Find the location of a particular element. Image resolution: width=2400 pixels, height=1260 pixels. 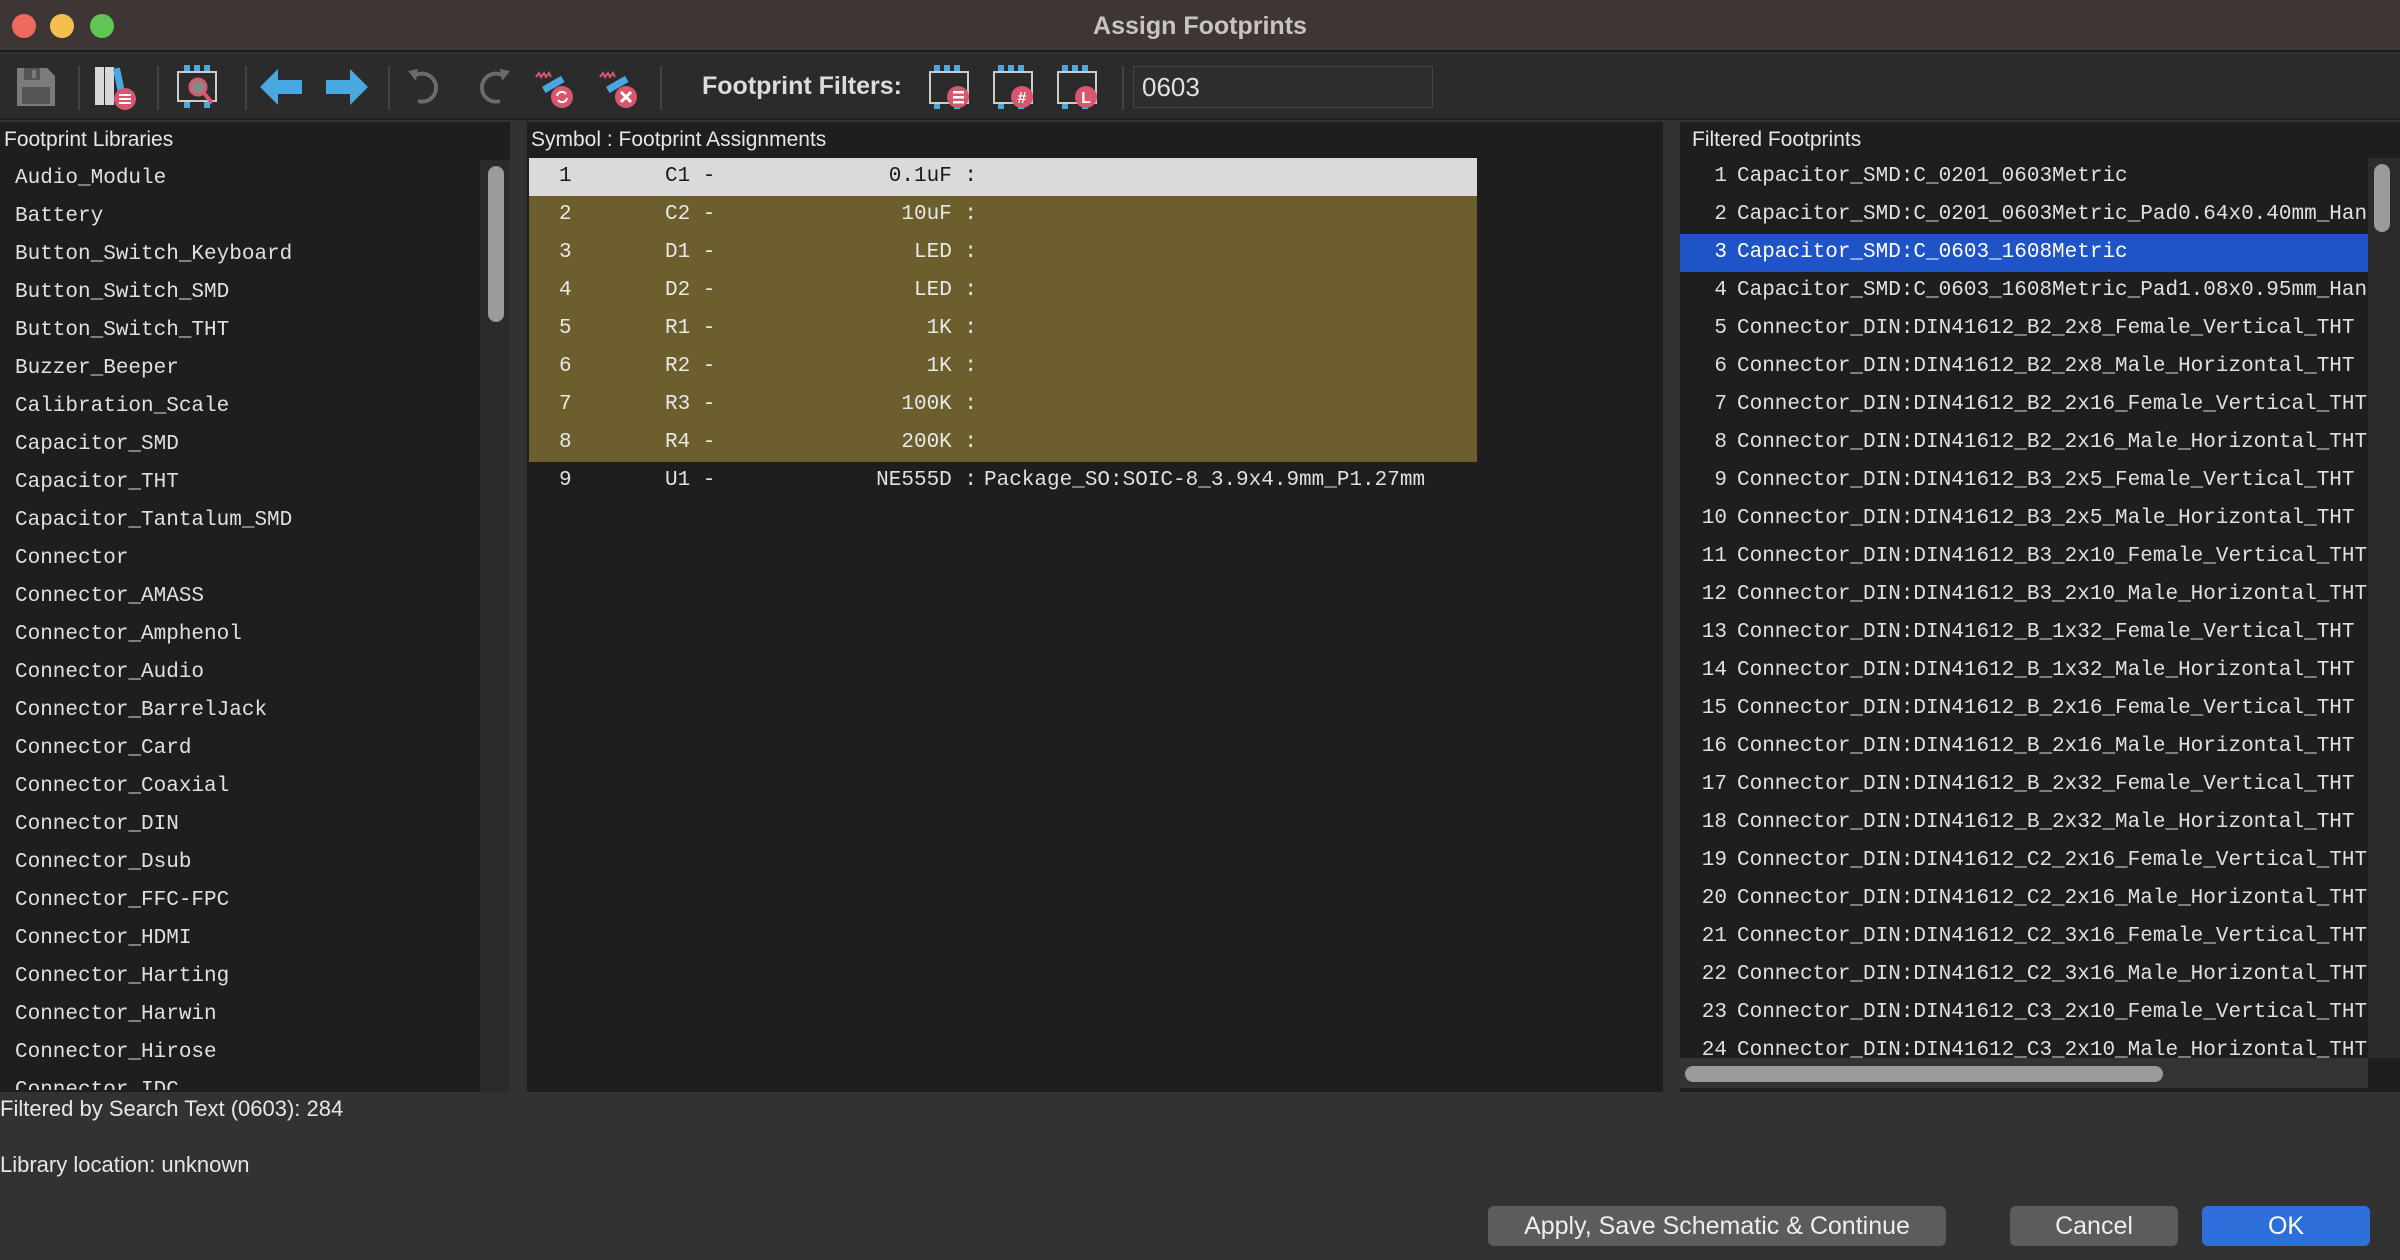

ok-button: OK is located at coordinates (2286, 1226).